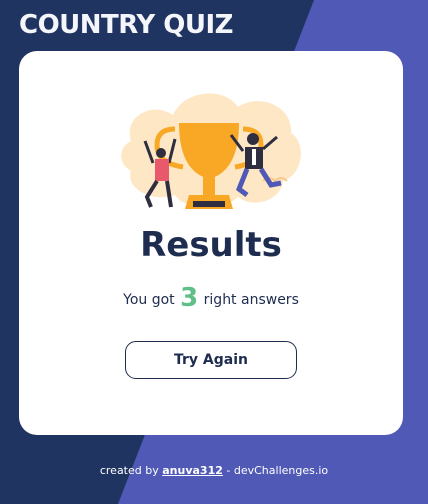  I want to click on footer-site: devChallenges.io, so click(281, 470).